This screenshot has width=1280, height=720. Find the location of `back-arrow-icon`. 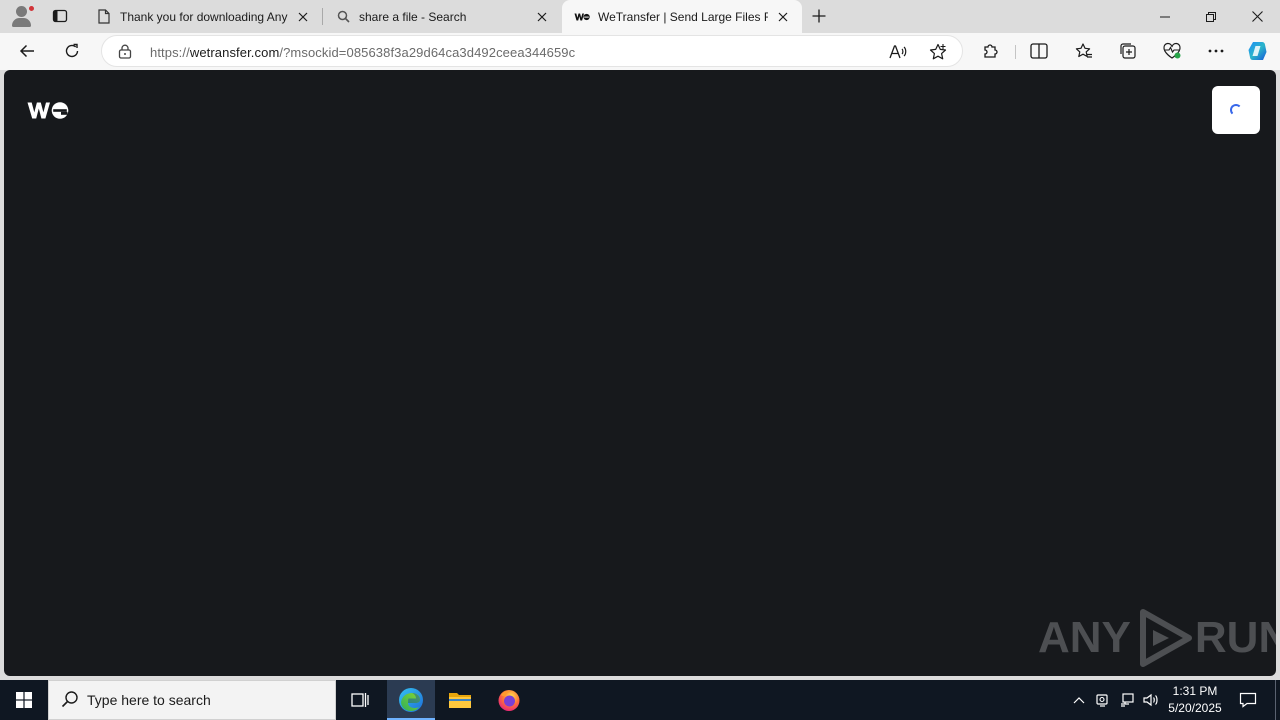

back-arrow-icon is located at coordinates (26, 51).